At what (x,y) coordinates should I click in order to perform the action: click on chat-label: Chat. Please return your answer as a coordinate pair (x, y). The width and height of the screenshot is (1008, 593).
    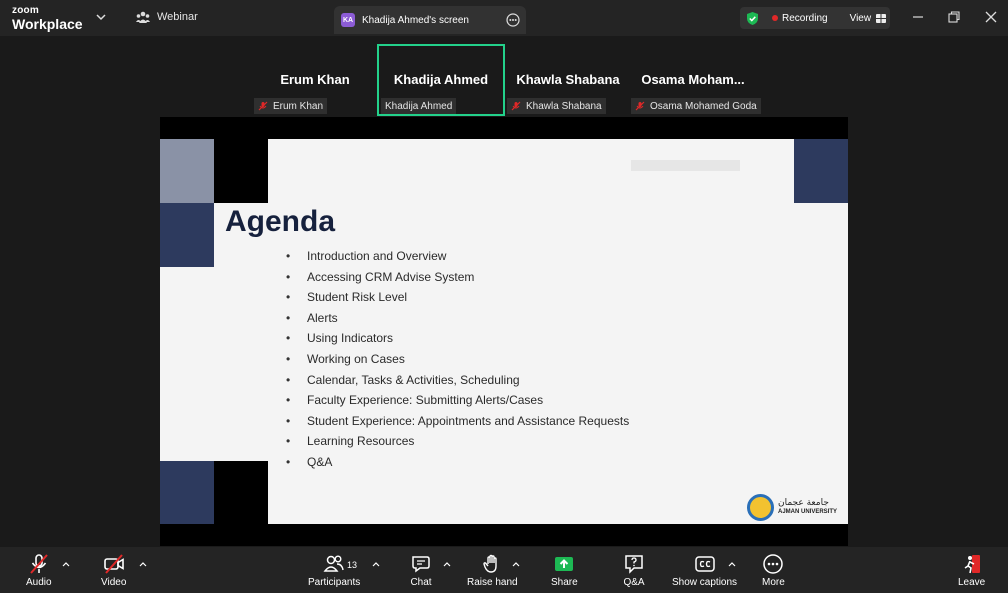
    Looking at the image, I should click on (421, 582).